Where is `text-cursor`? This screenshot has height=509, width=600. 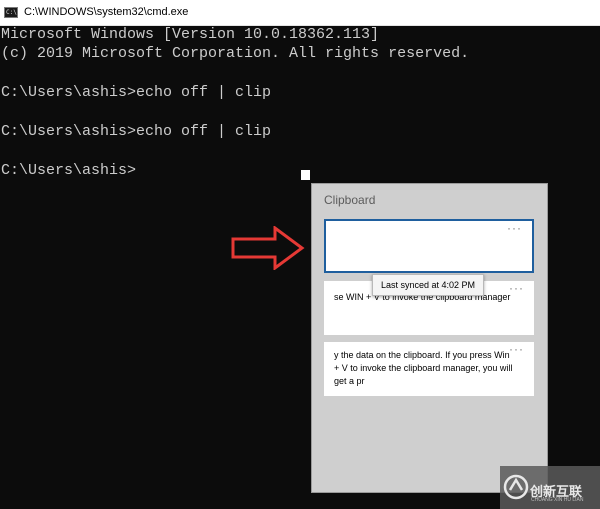 text-cursor is located at coordinates (305, 175).